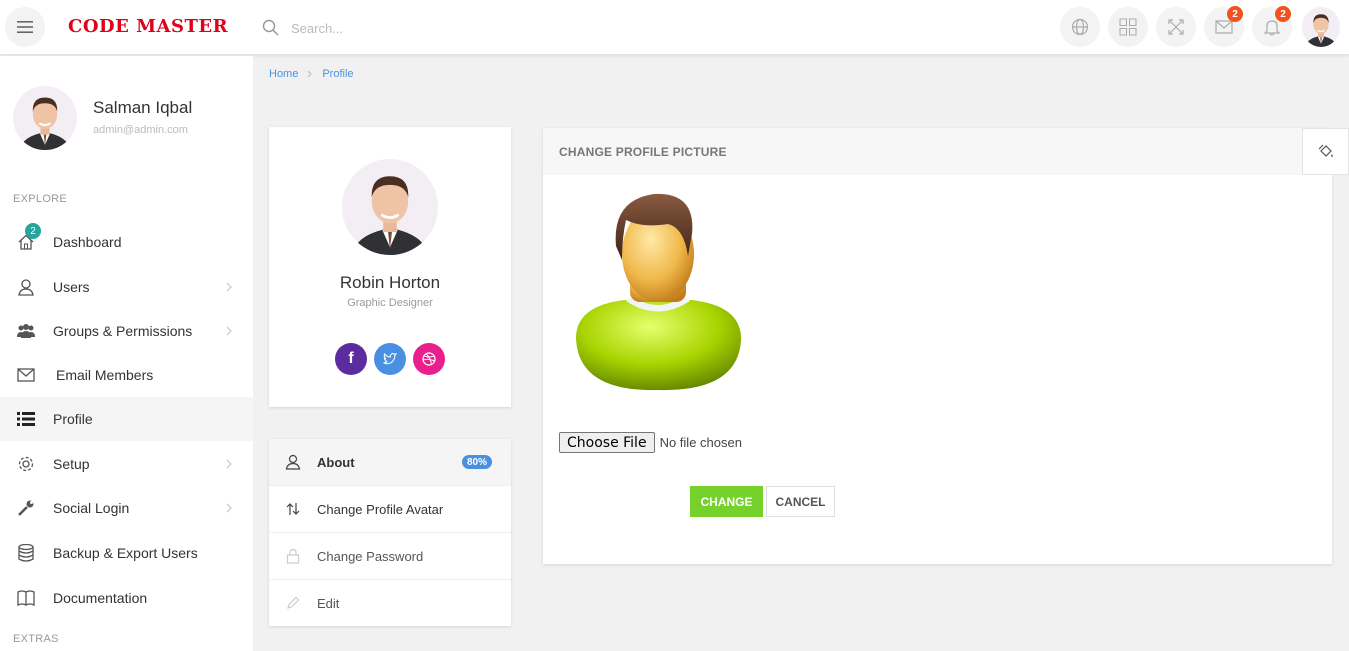  I want to click on dashboard-badge: 2, so click(33, 231).